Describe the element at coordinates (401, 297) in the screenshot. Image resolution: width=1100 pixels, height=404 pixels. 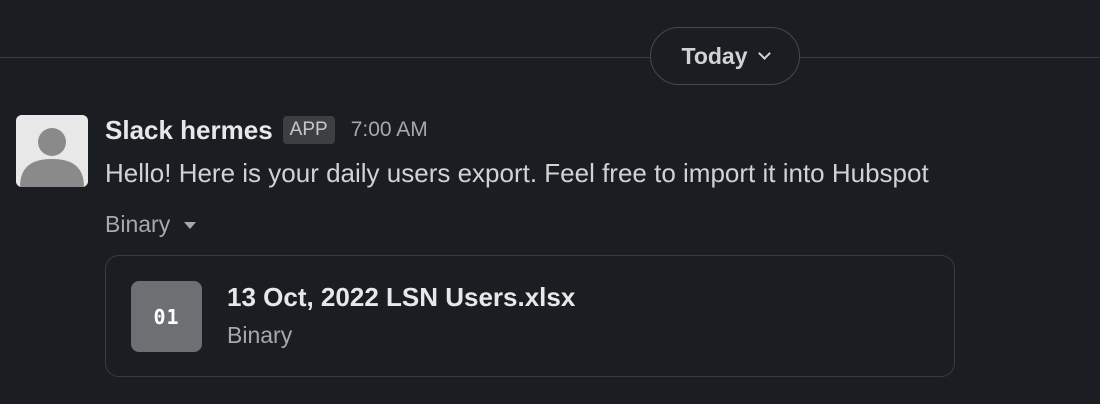
I see `file-name: 13 Oct, 2022 LSN Users.xlsx` at that location.